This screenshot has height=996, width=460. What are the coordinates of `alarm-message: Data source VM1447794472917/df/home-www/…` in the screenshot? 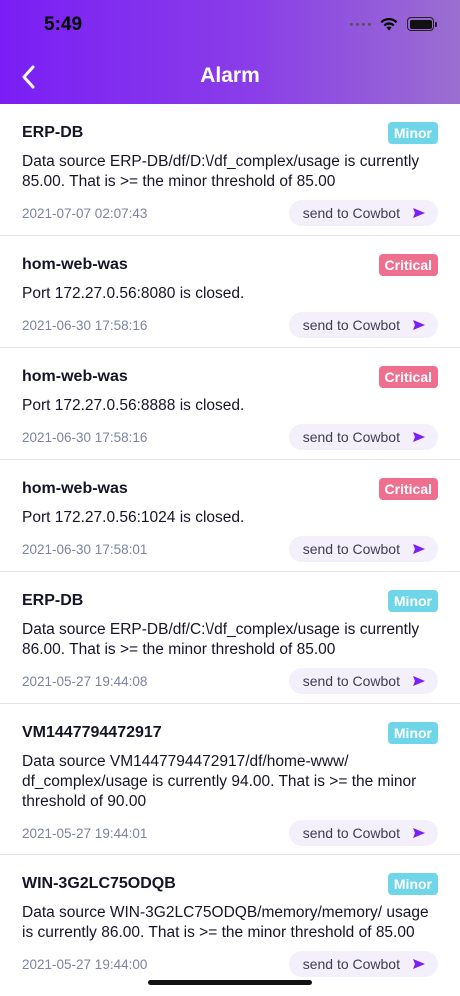 It's located at (219, 781).